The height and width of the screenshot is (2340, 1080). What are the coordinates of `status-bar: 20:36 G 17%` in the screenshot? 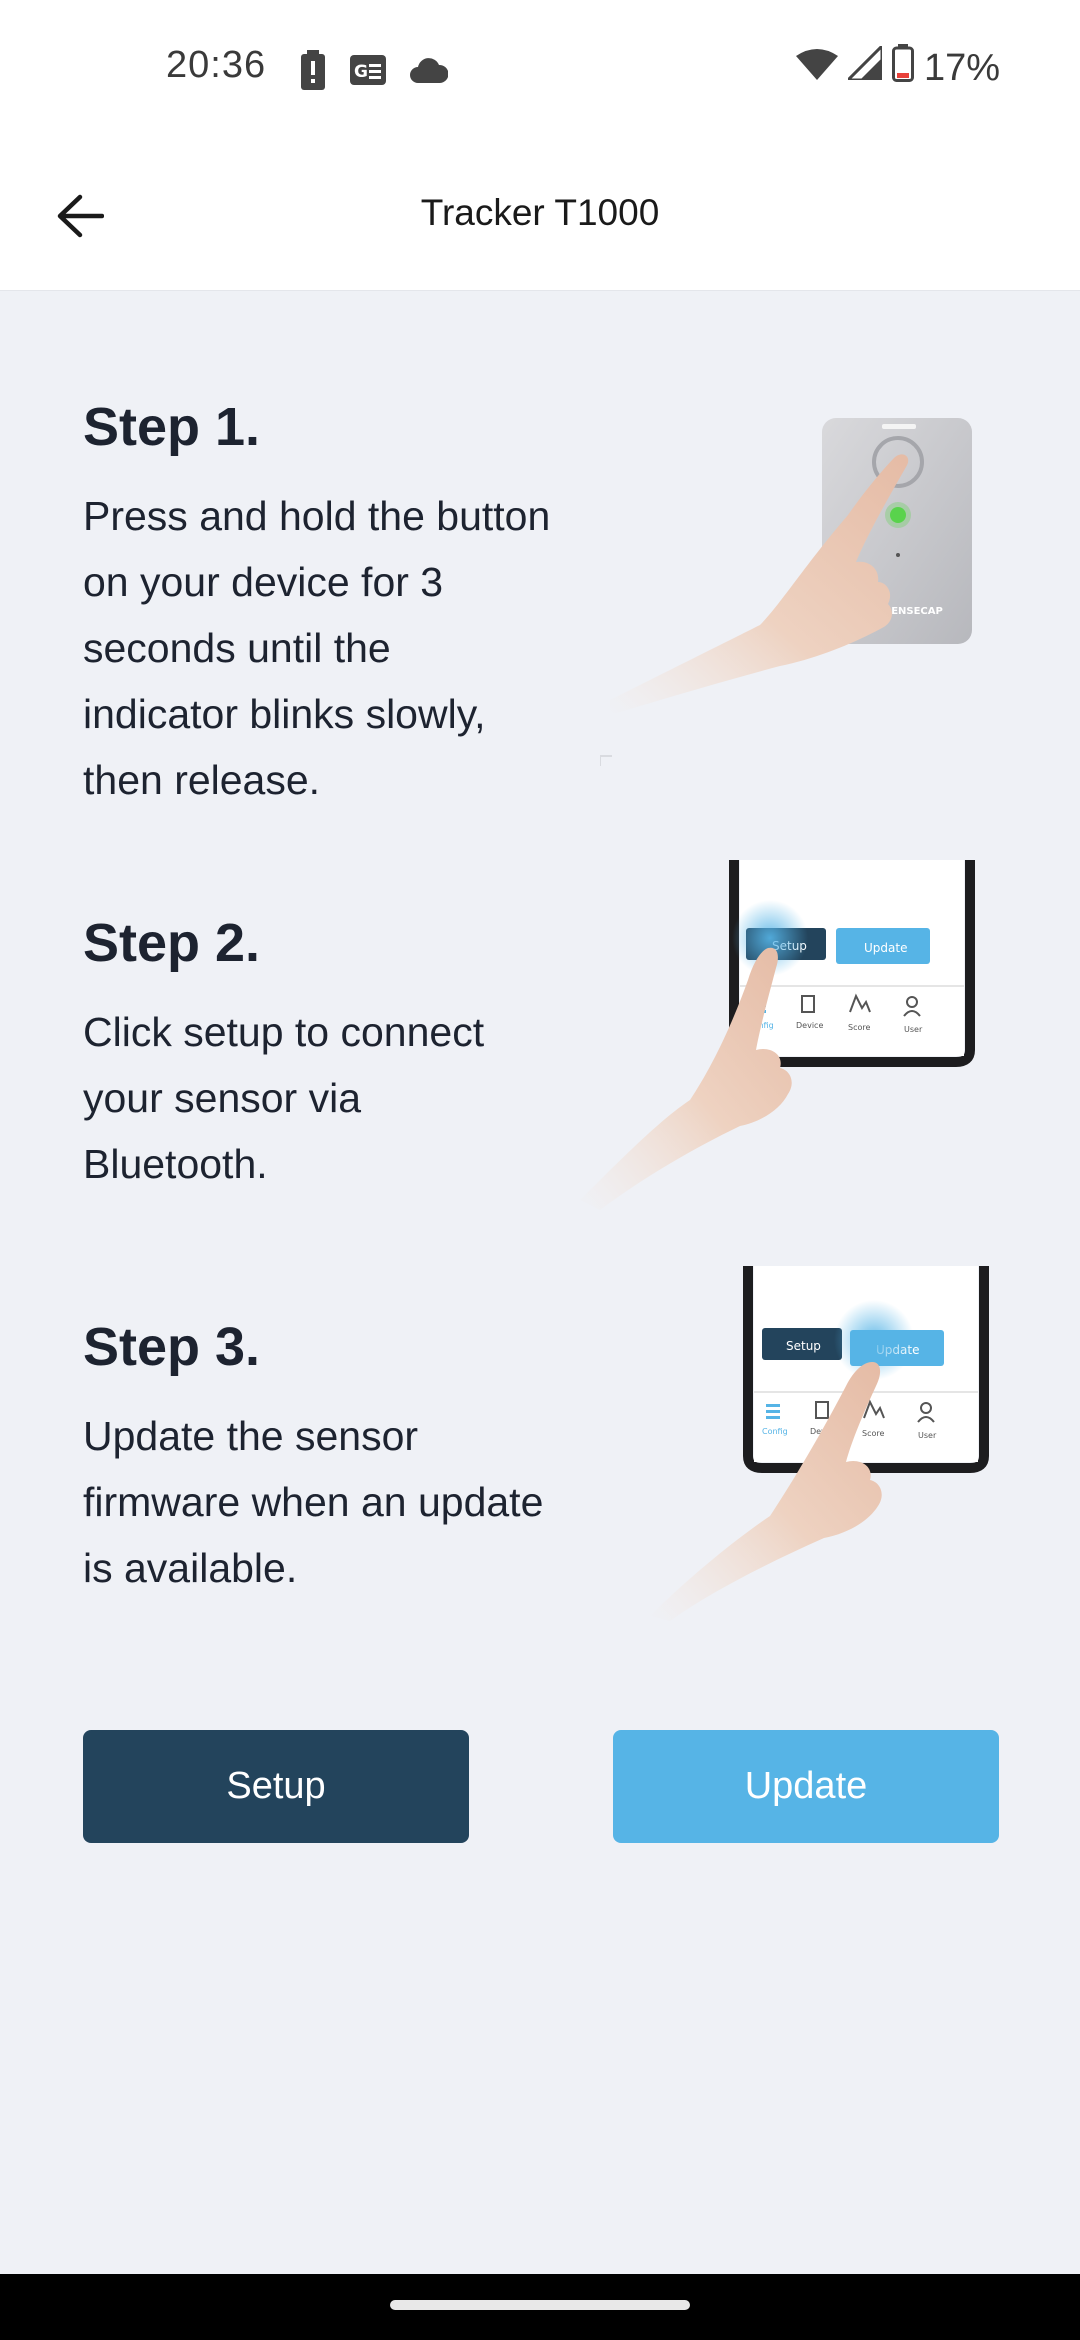 It's located at (540, 70).